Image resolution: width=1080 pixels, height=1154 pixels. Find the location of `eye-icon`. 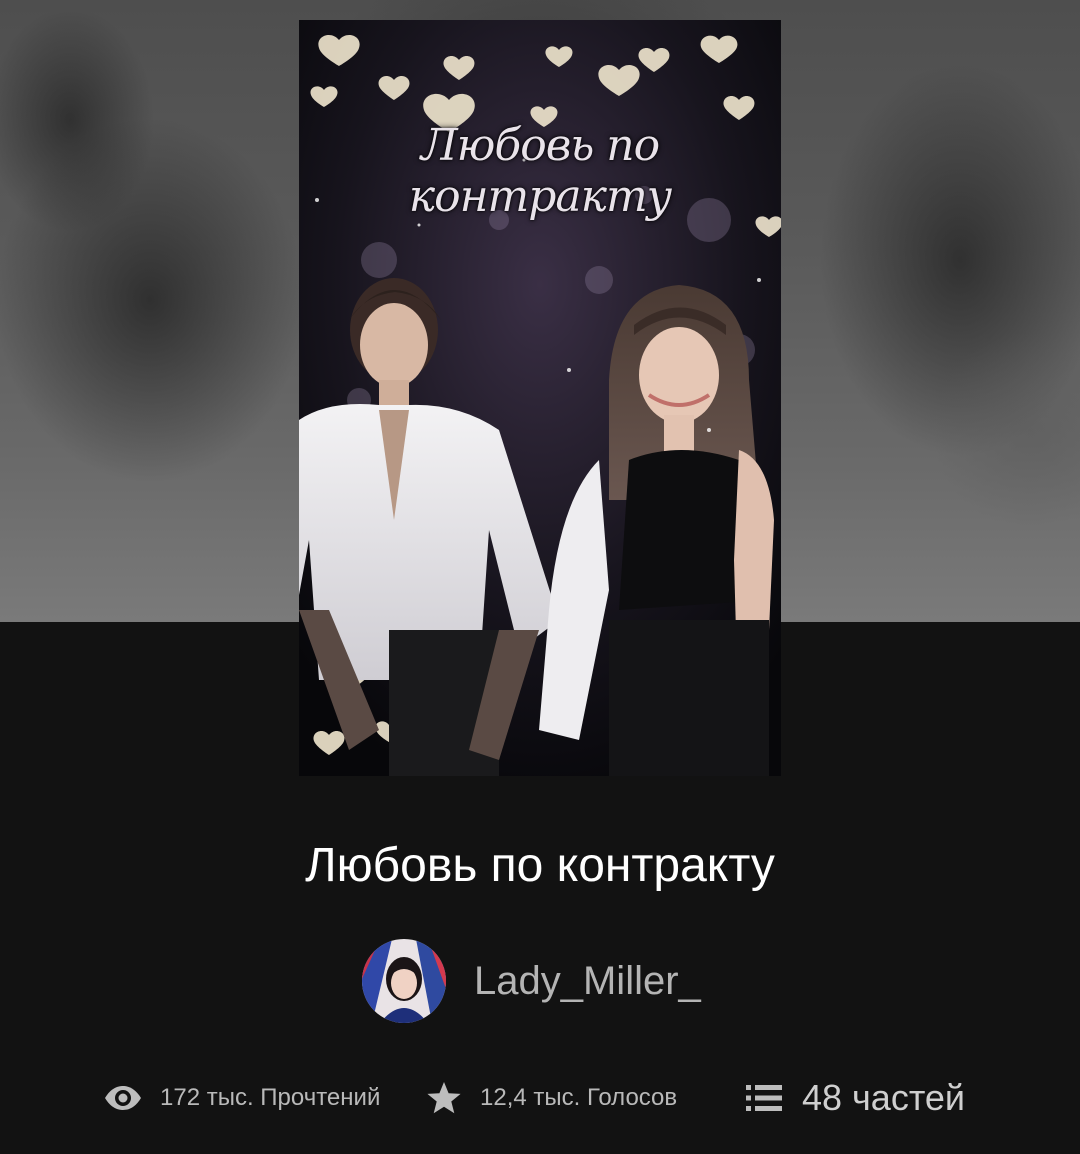

eye-icon is located at coordinates (123, 1098).